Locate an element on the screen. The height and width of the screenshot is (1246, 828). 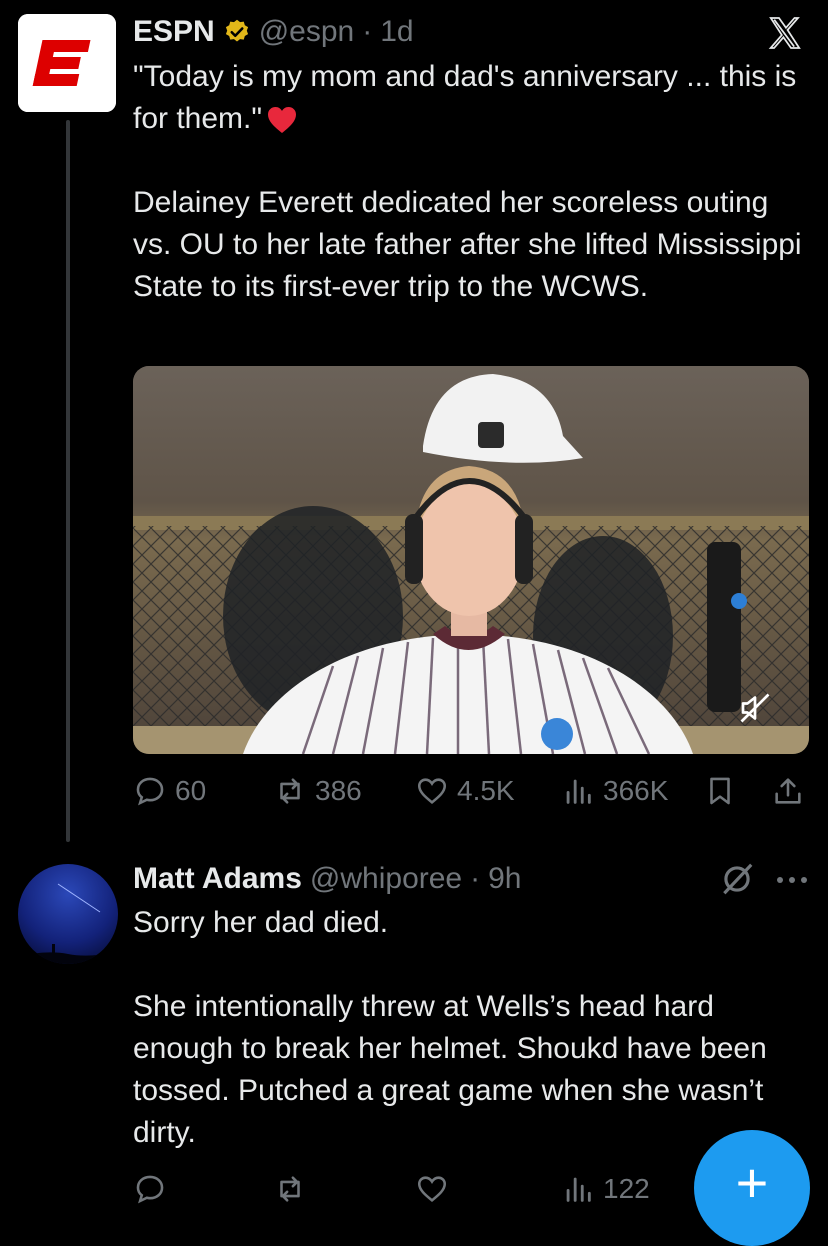
x-logo-icon is located at coordinates (784, 33).